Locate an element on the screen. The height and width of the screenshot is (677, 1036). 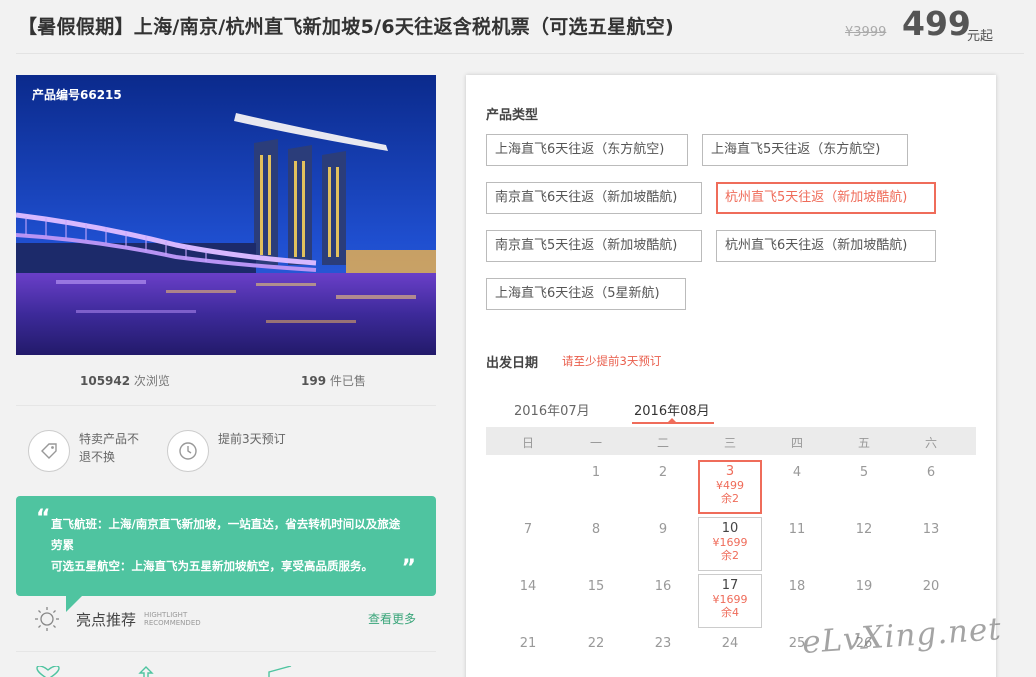
views-stat: 105942 次浏览 is located at coordinates (125, 380).